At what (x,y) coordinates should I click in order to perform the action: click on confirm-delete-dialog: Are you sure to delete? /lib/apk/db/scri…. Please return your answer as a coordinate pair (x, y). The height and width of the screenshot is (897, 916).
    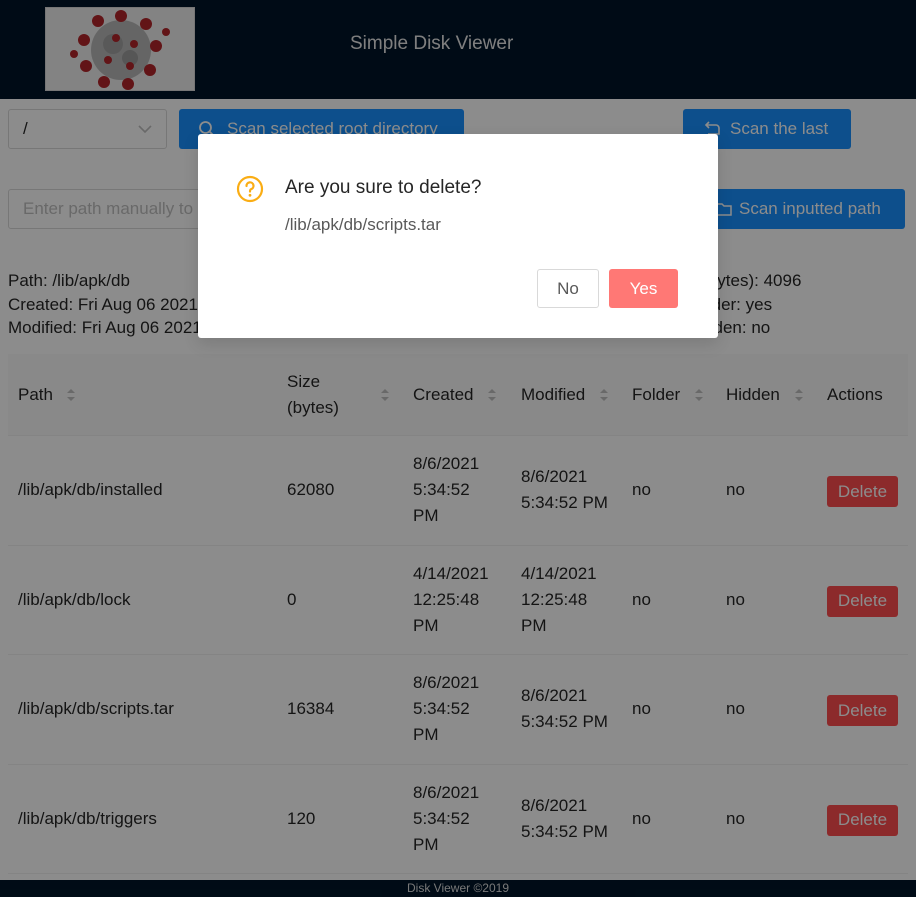
    Looking at the image, I should click on (458, 236).